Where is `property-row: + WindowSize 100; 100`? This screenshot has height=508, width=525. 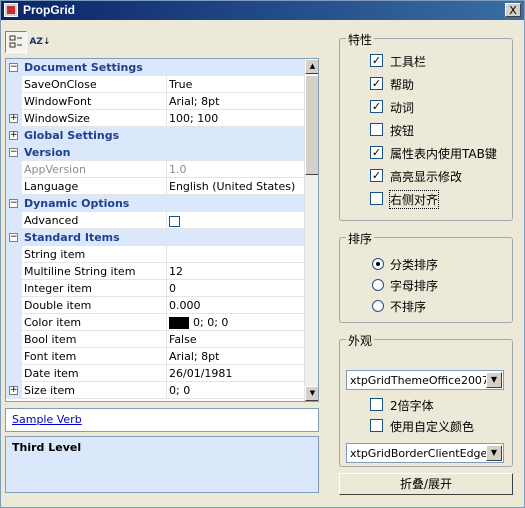 property-row: + WindowSize 100; 100 is located at coordinates (155, 118).